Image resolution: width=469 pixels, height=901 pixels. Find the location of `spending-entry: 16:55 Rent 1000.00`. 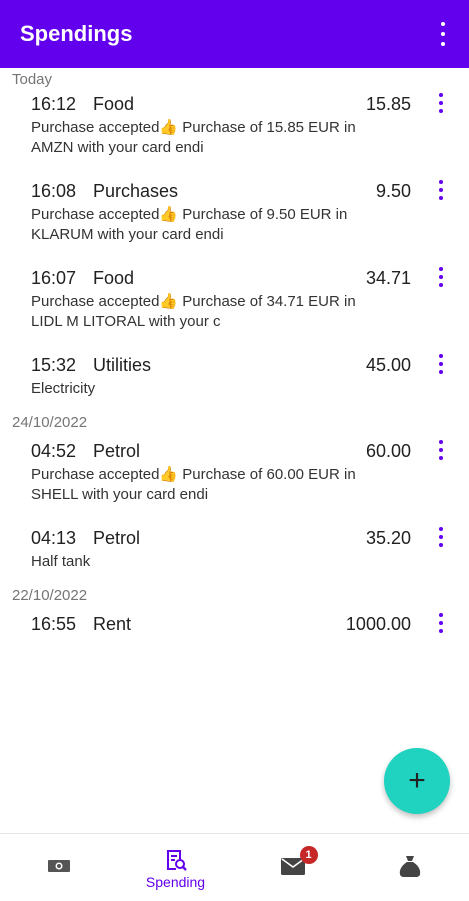

spending-entry: 16:55 Rent 1000.00 is located at coordinates (234, 625).